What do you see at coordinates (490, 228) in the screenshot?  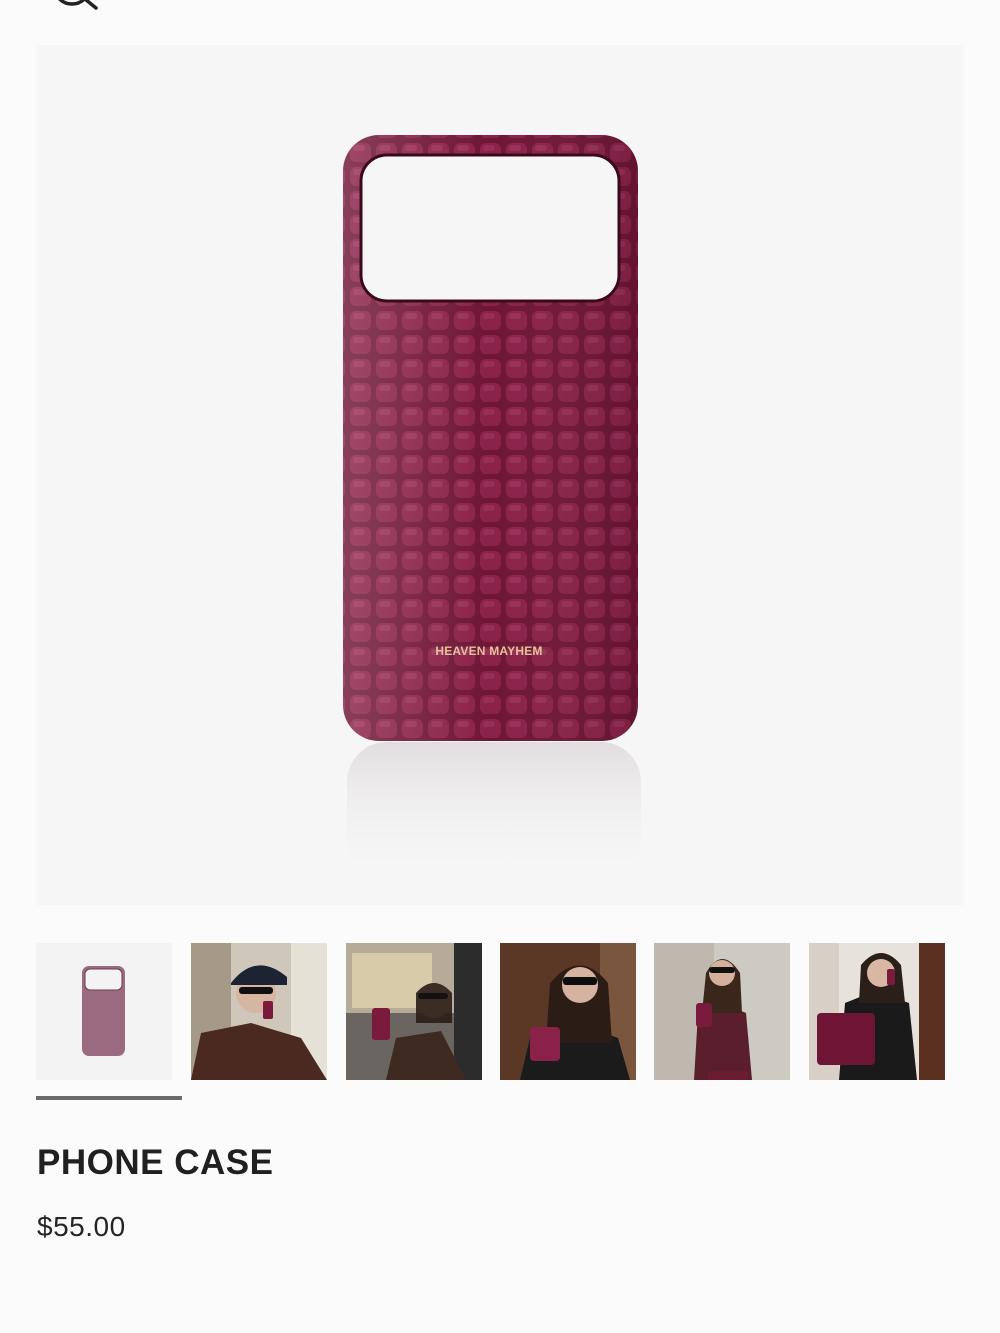 I see `camera-cutout` at bounding box center [490, 228].